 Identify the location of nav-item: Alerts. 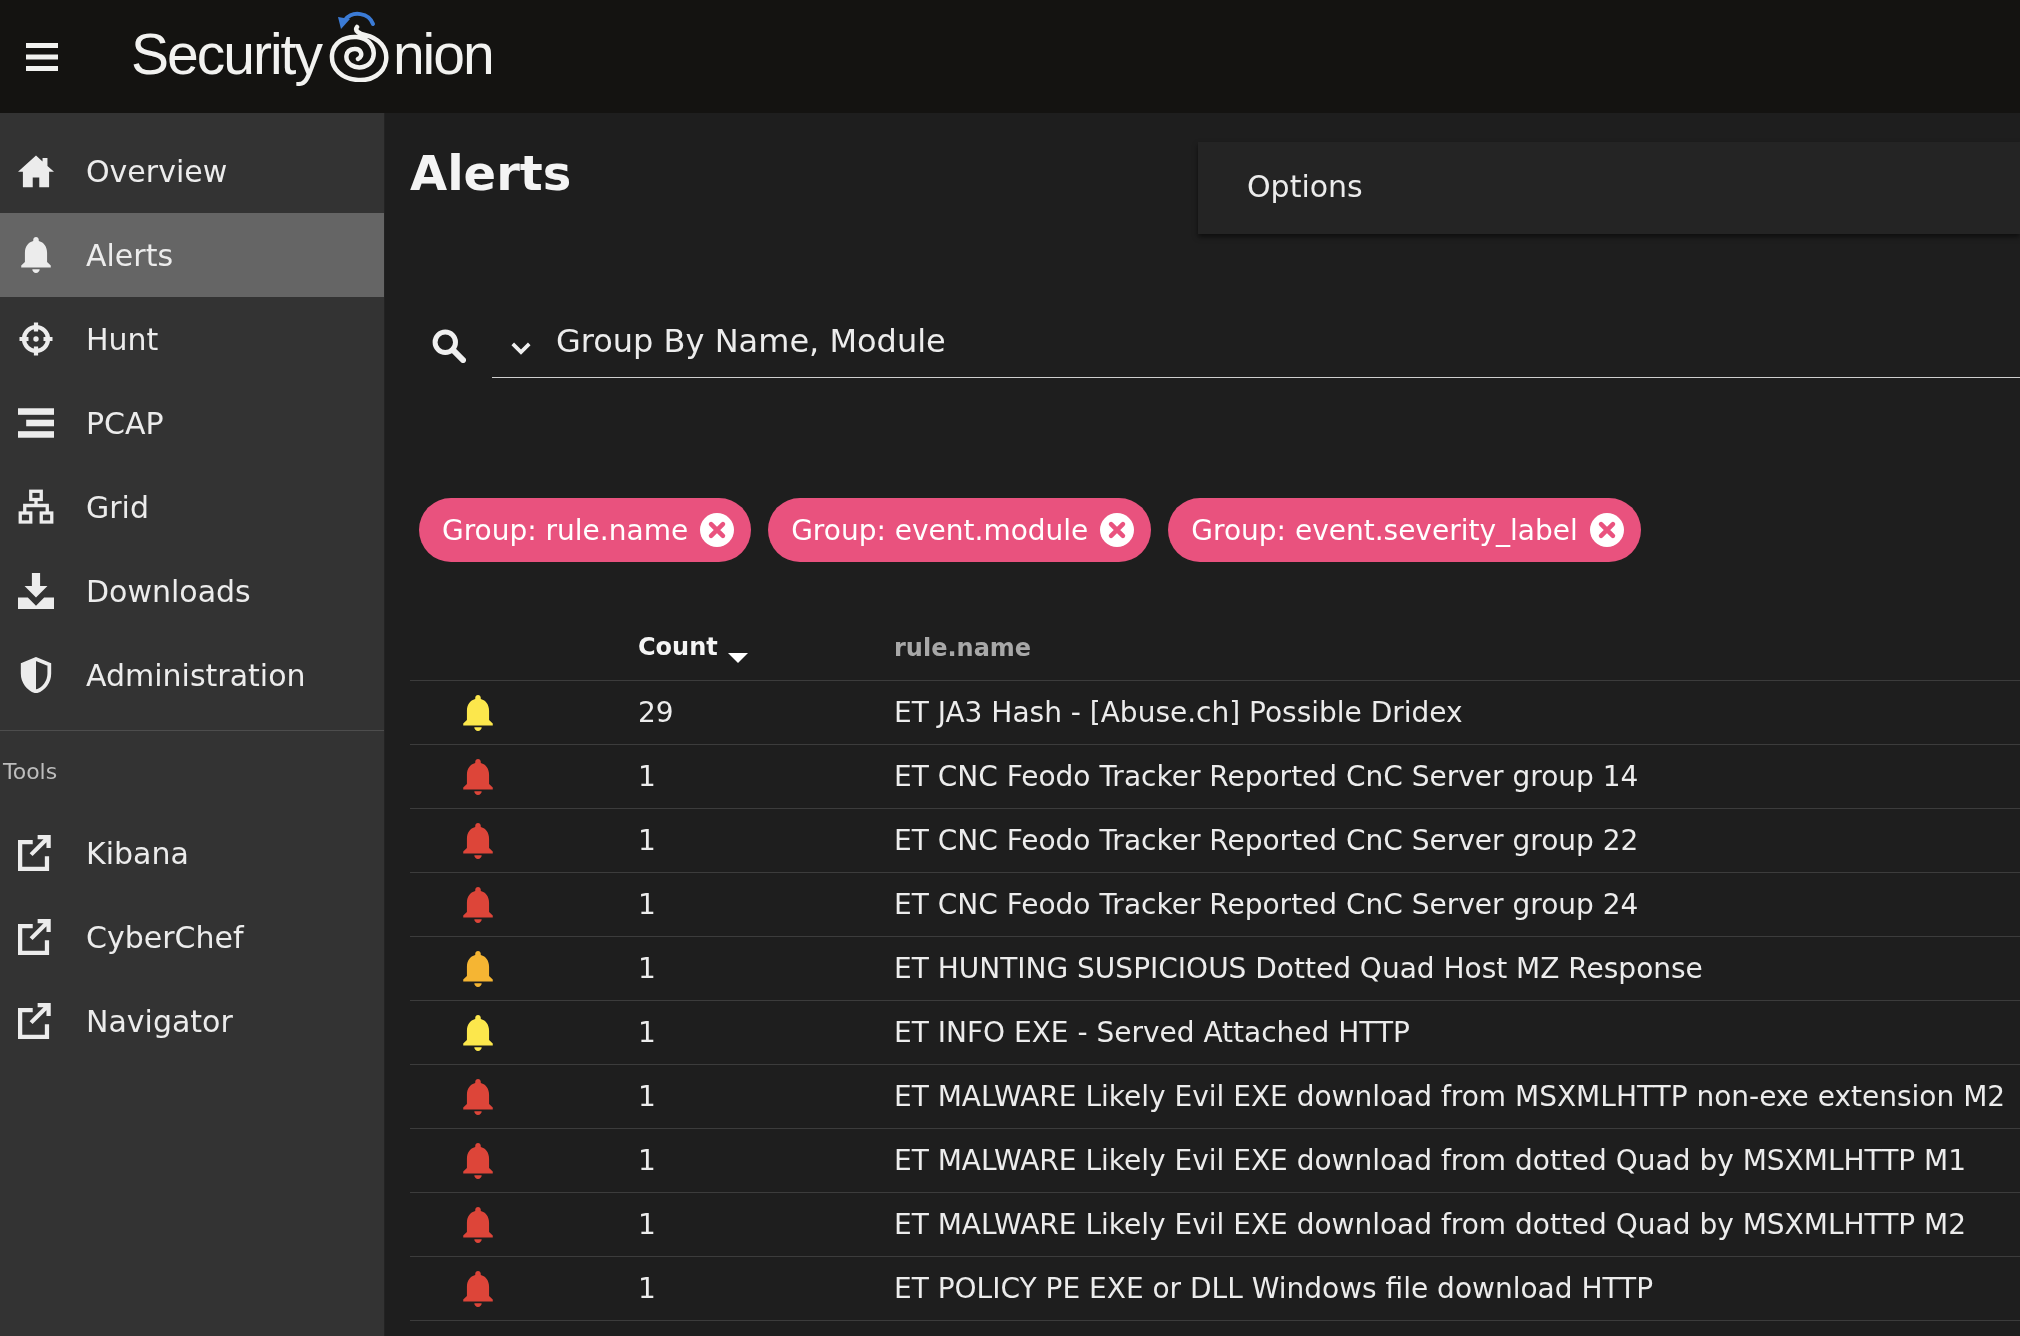
(192, 255).